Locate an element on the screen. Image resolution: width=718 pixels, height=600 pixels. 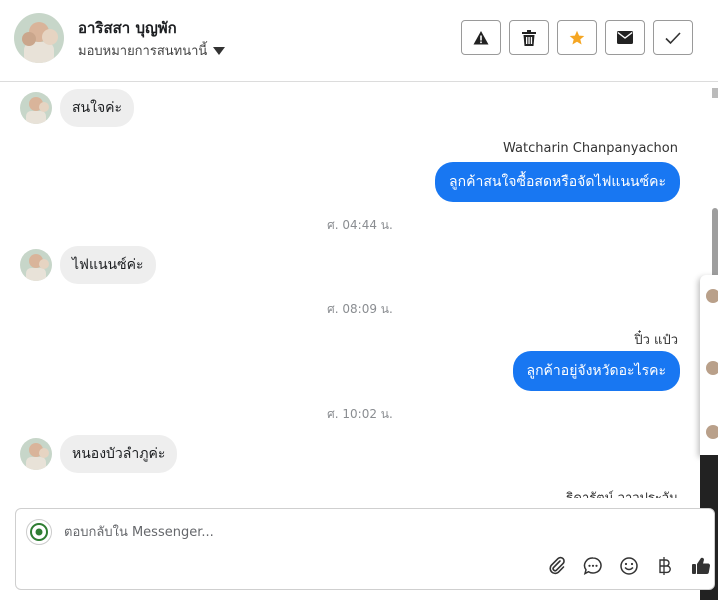
outgoing-message-bubble: ลูกค้าสนใจซื้อสดหรือจัดไฟแนนซ์คะ is located at coordinates (557, 182).